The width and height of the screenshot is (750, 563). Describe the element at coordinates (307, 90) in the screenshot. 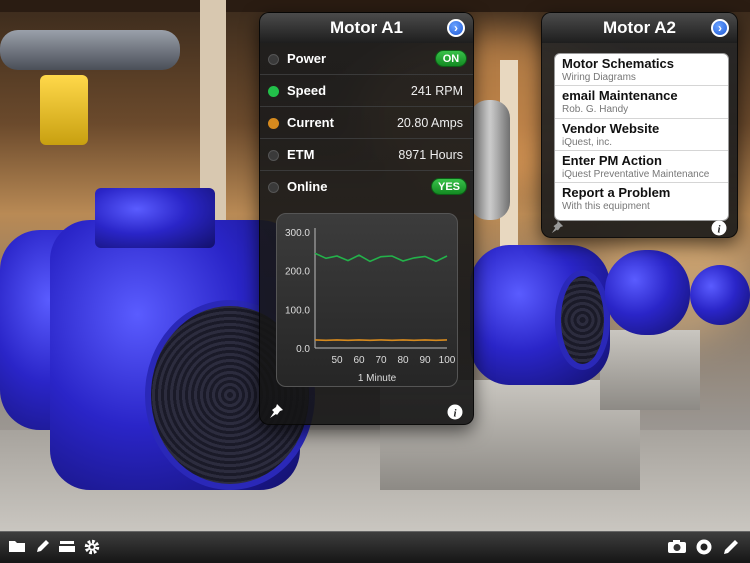

I see `status-label: Speed` at that location.